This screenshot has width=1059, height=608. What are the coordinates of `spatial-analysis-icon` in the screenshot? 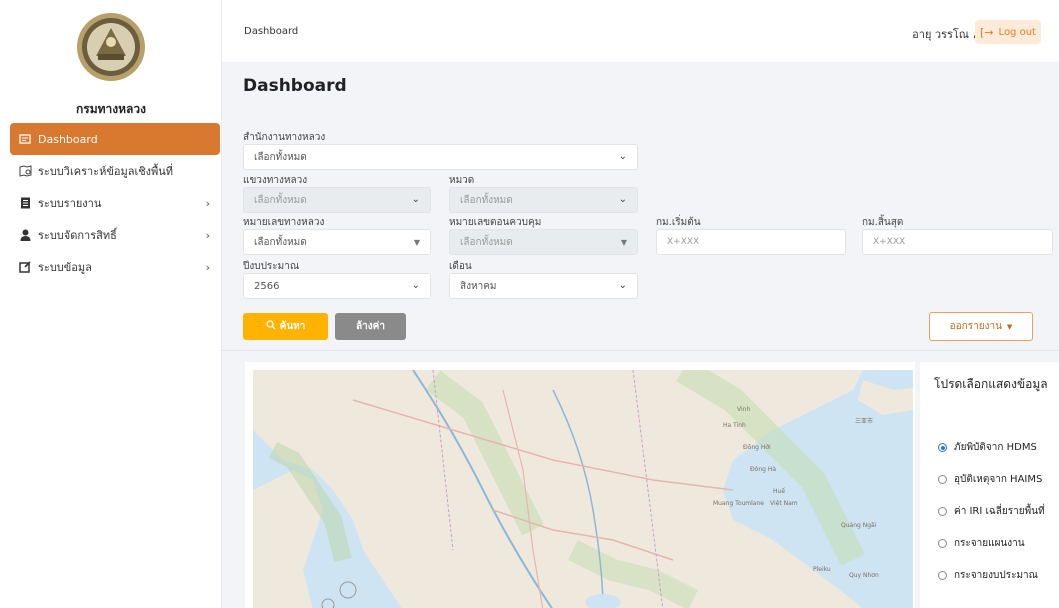 It's located at (25, 171).